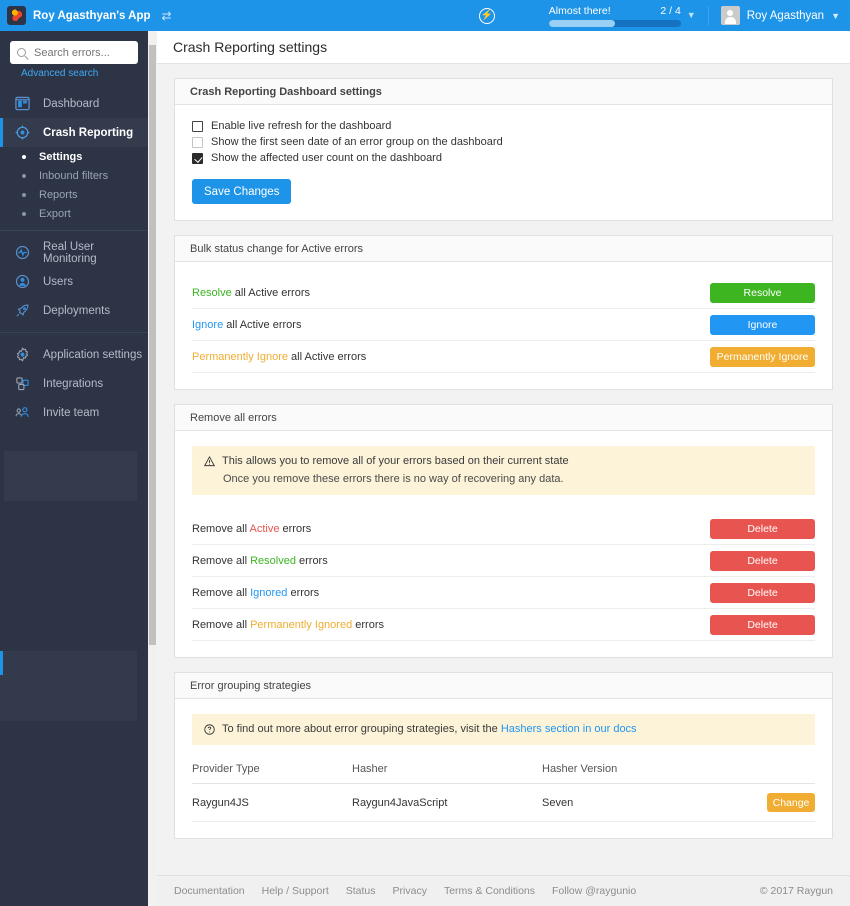  I want to click on sidebar-subitem-settings: Settings, so click(74, 156).